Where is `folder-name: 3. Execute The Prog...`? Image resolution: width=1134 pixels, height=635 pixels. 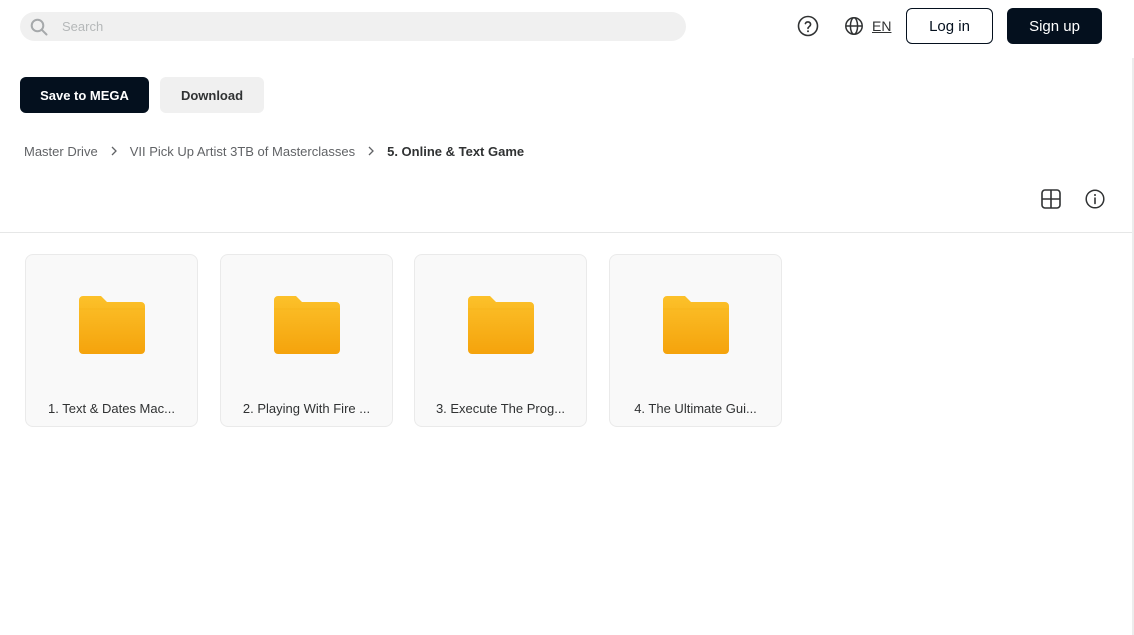
folder-name: 3. Execute The Prog... is located at coordinates (500, 408).